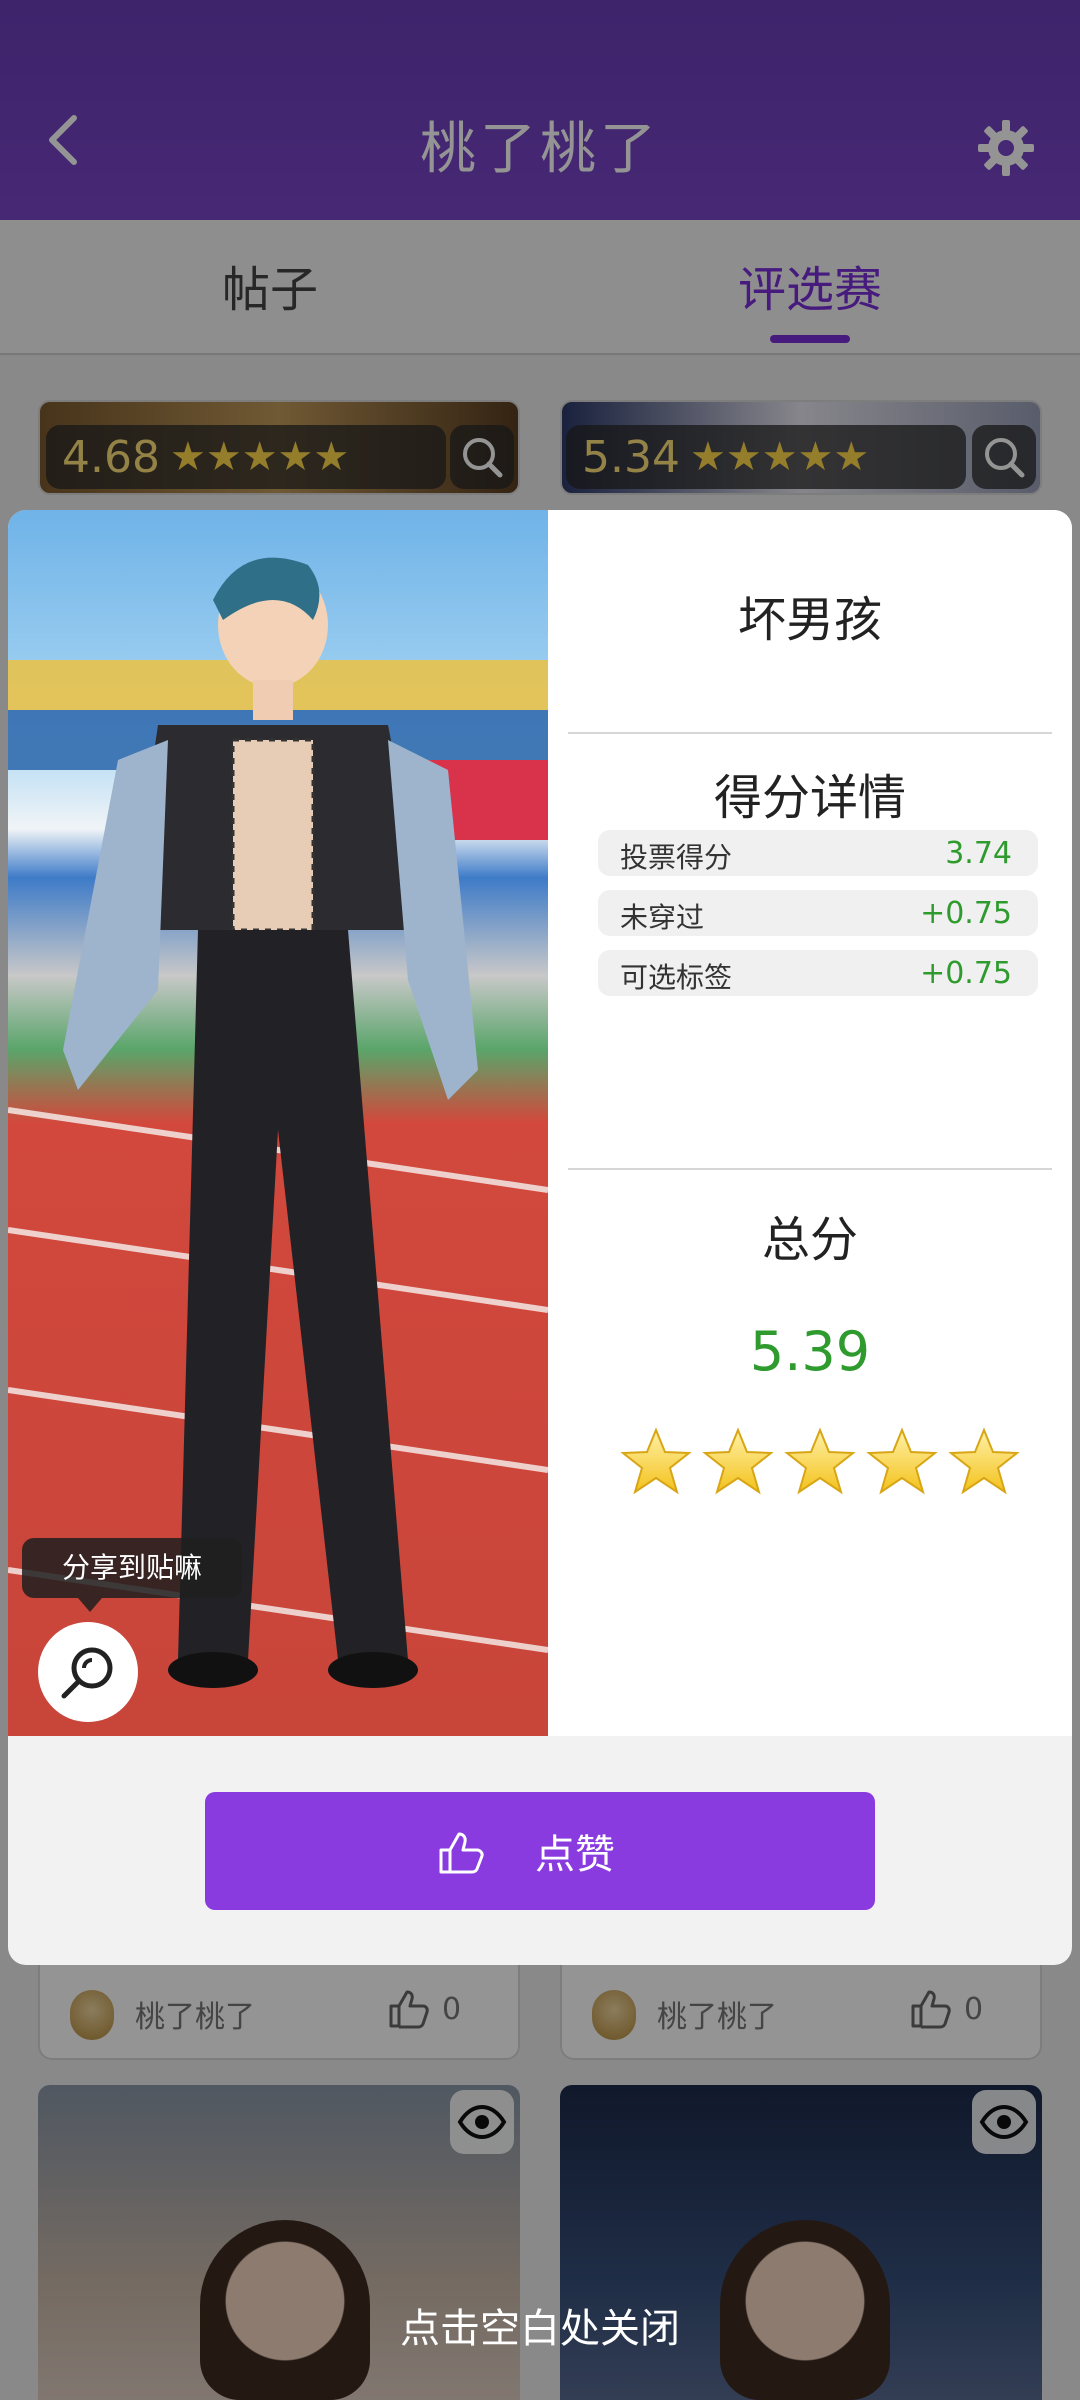 The height and width of the screenshot is (2400, 1080). What do you see at coordinates (810, 1351) in the screenshot?
I see `total-score-value: 5.39` at bounding box center [810, 1351].